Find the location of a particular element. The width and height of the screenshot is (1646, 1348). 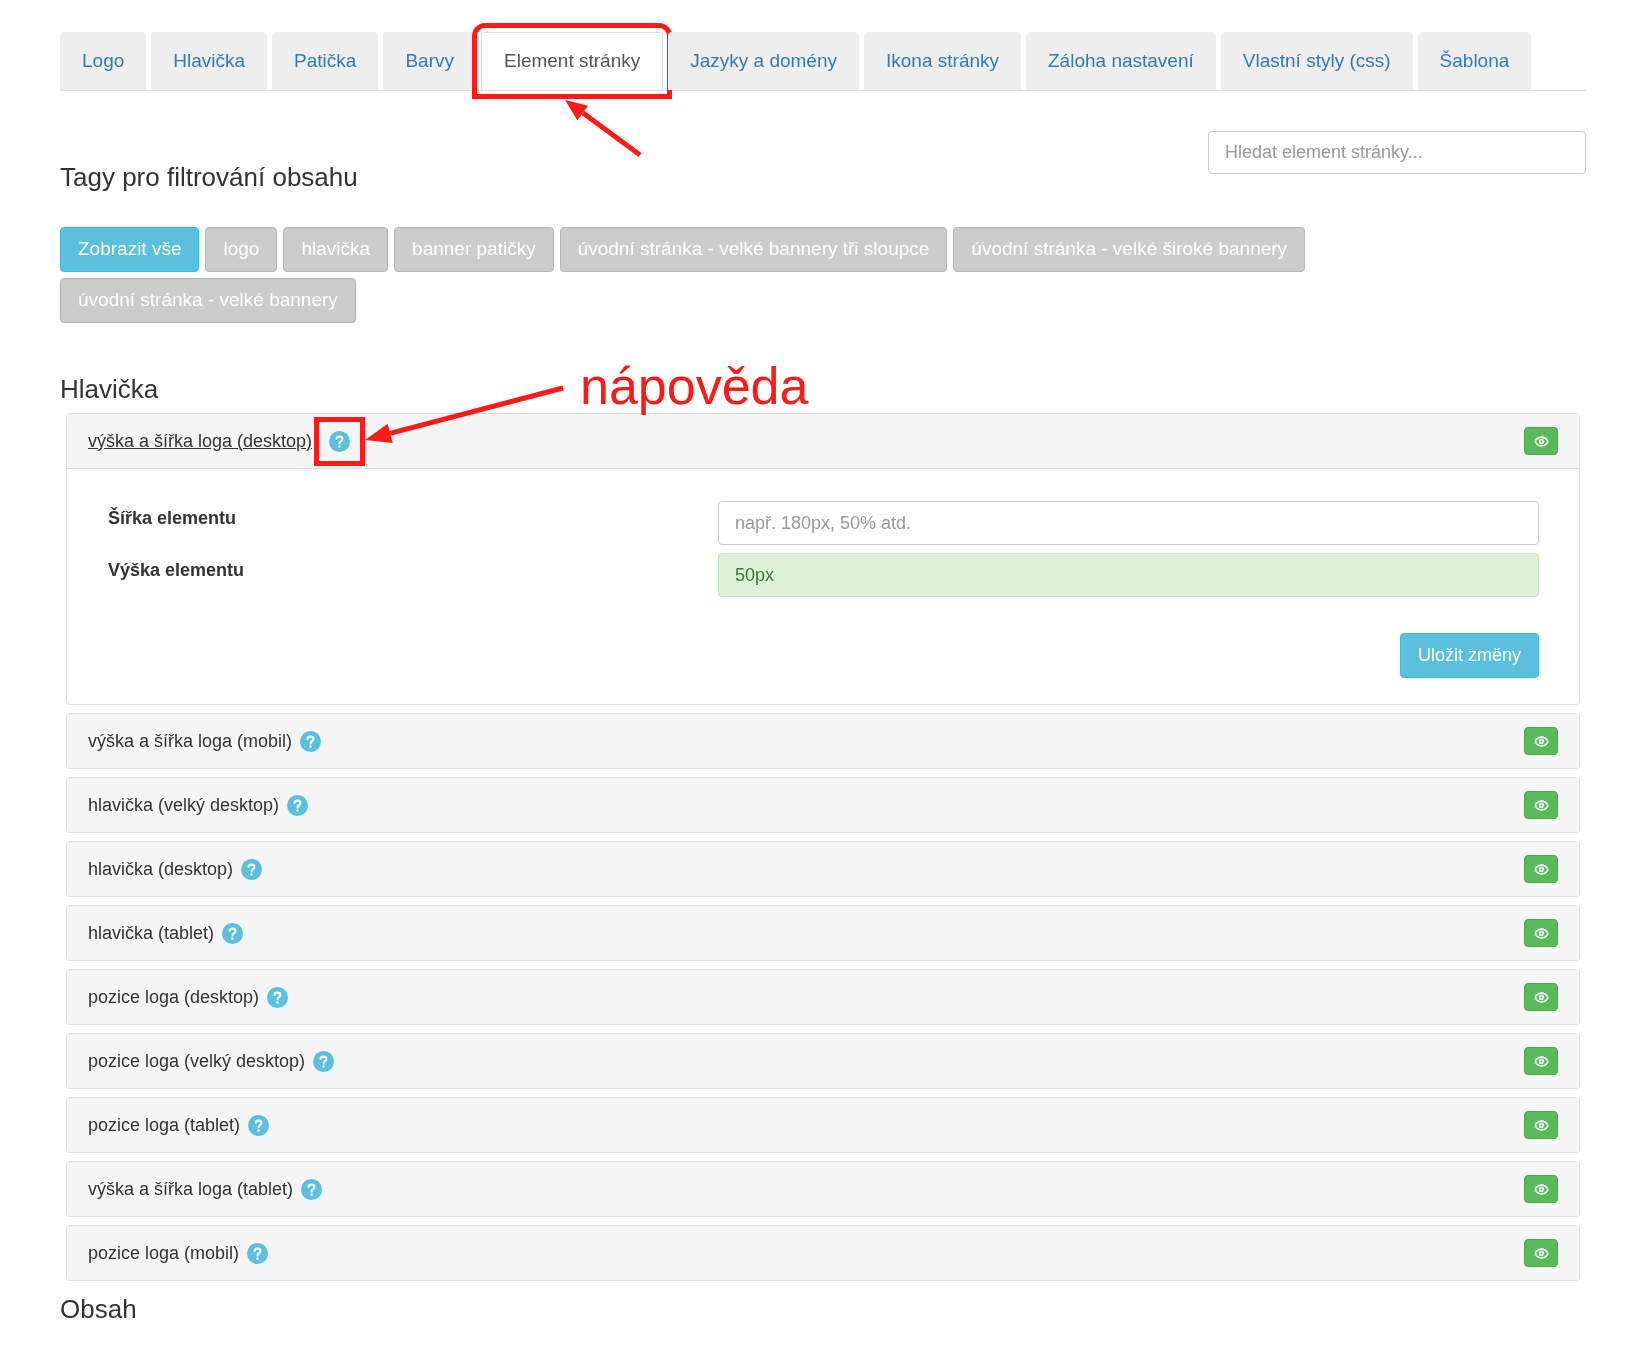

panel-header: výška a šířka loga (tablet) is located at coordinates (823, 1189).